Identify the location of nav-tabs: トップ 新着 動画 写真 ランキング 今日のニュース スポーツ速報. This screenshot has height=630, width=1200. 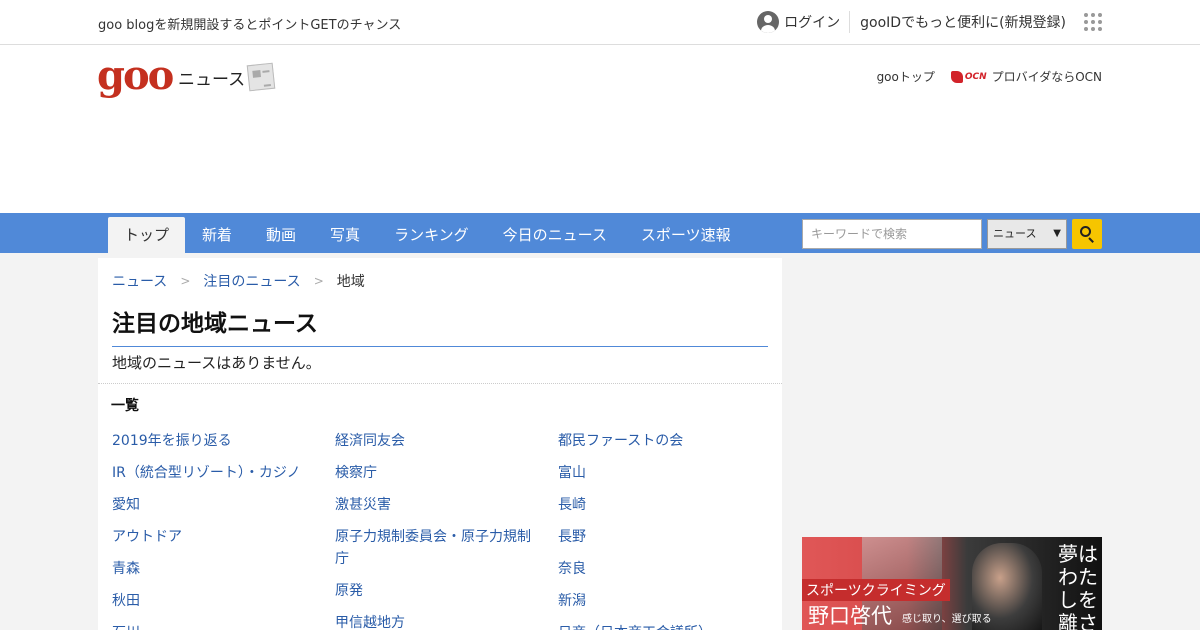
(428, 235).